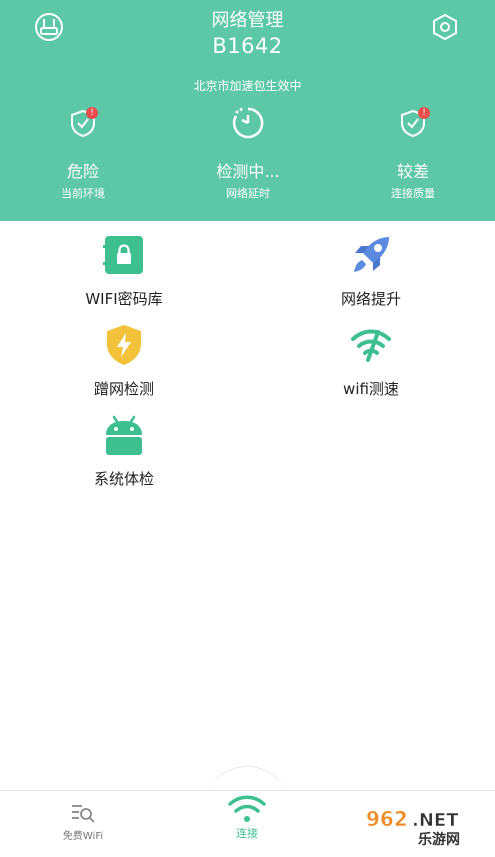 This screenshot has width=495, height=857. I want to click on speedup-status: 北京市加速包生效中, so click(247, 86).